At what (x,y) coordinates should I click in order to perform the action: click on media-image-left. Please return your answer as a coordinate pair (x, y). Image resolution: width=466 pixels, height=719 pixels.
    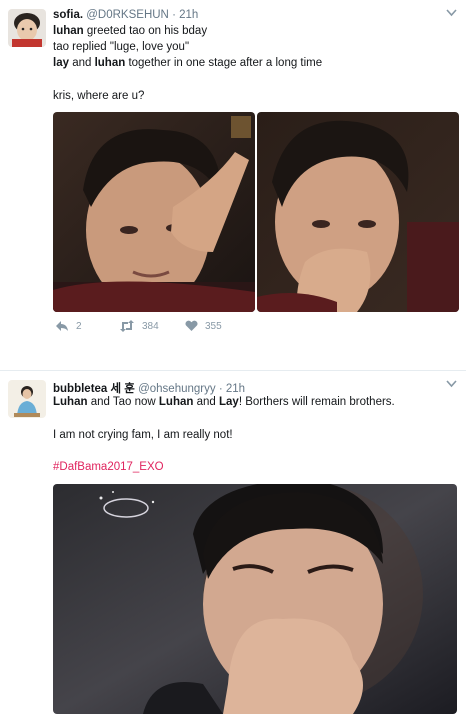
    Looking at the image, I should click on (154, 212).